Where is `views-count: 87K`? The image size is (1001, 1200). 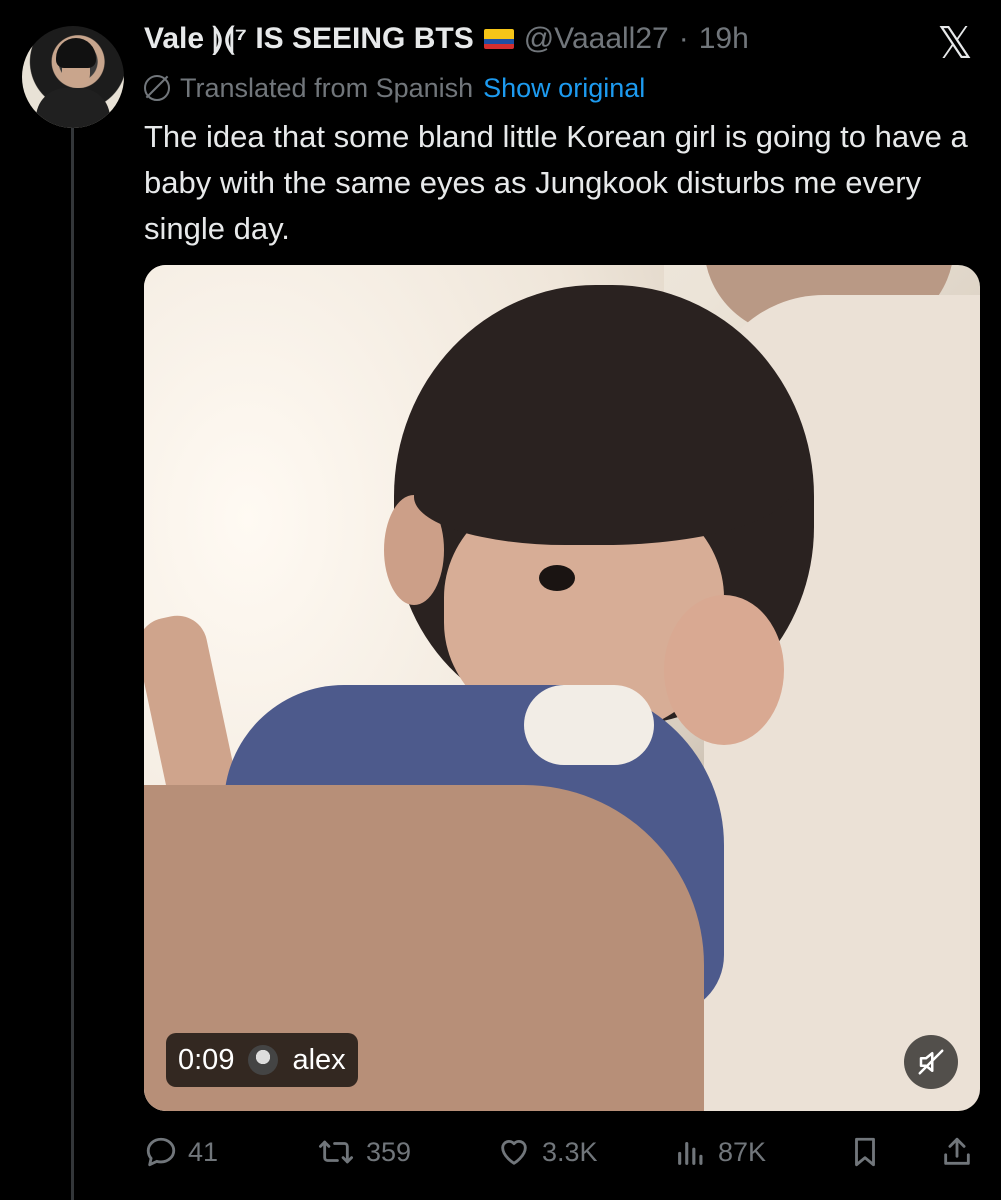 views-count: 87K is located at coordinates (742, 1151).